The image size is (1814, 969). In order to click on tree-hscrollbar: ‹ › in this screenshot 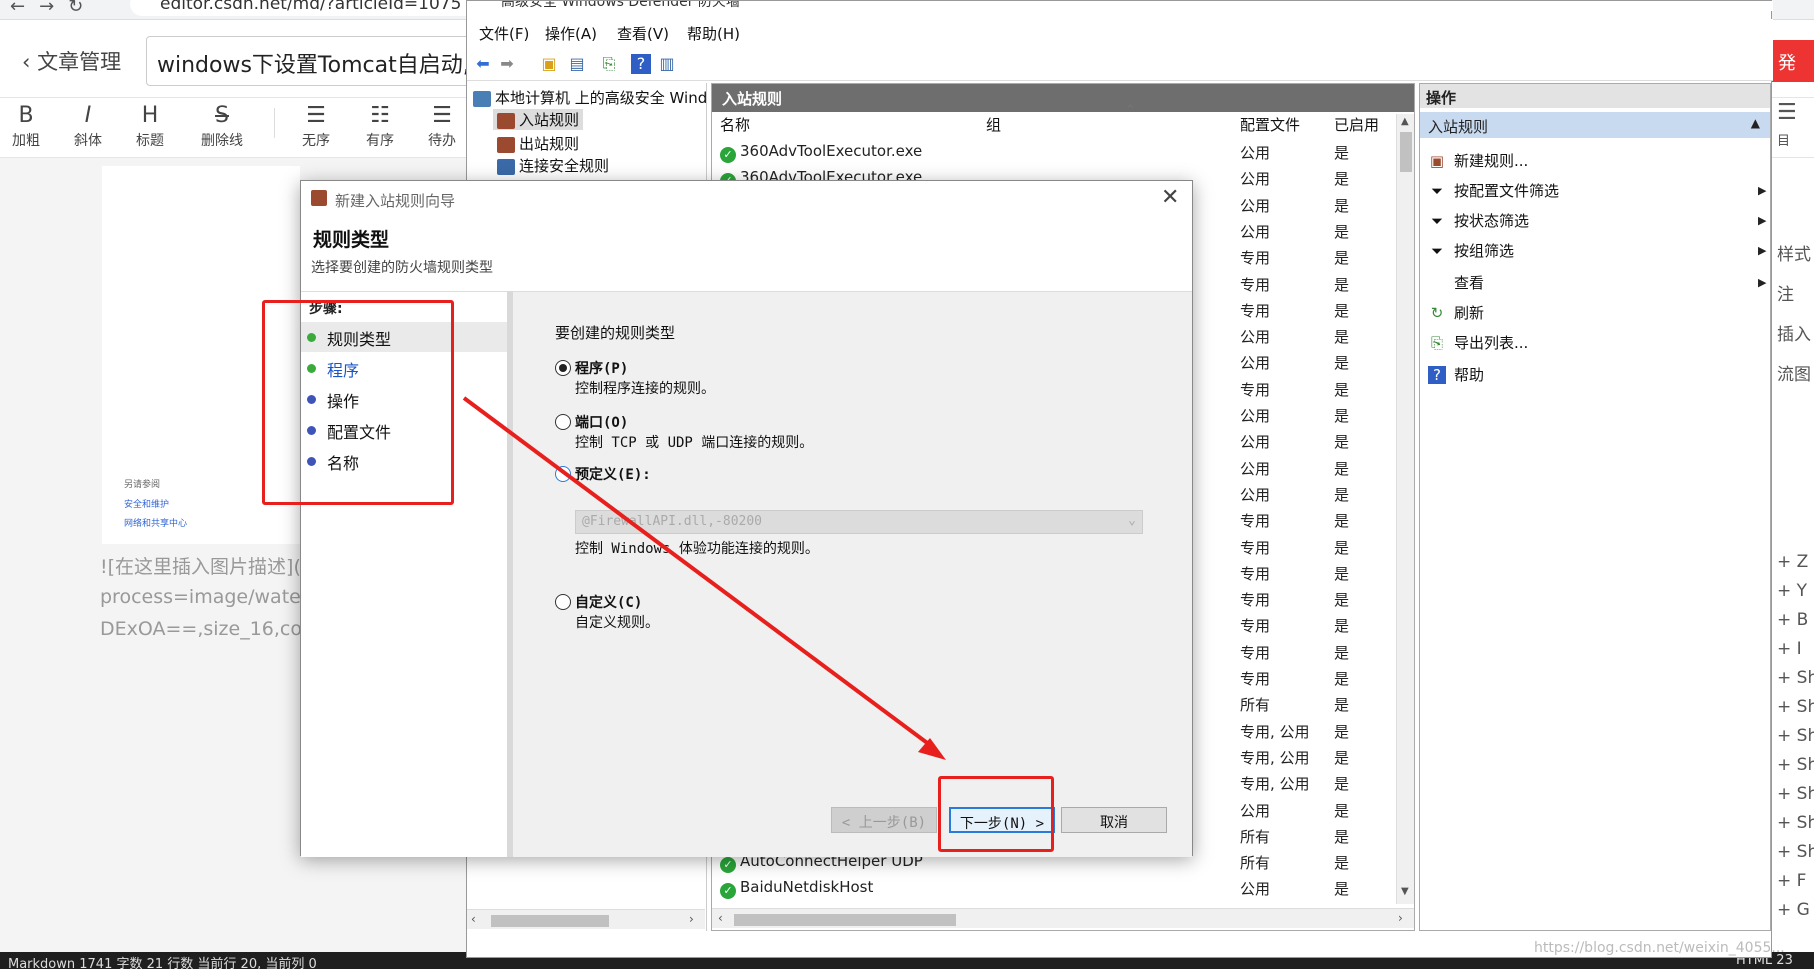, I will do `click(586, 919)`.